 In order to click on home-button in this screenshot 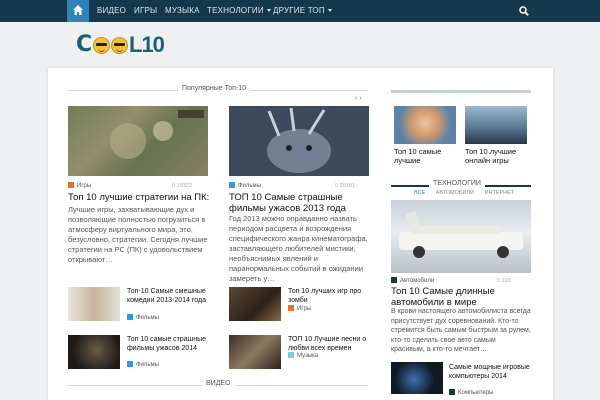, I will do `click(78, 11)`.